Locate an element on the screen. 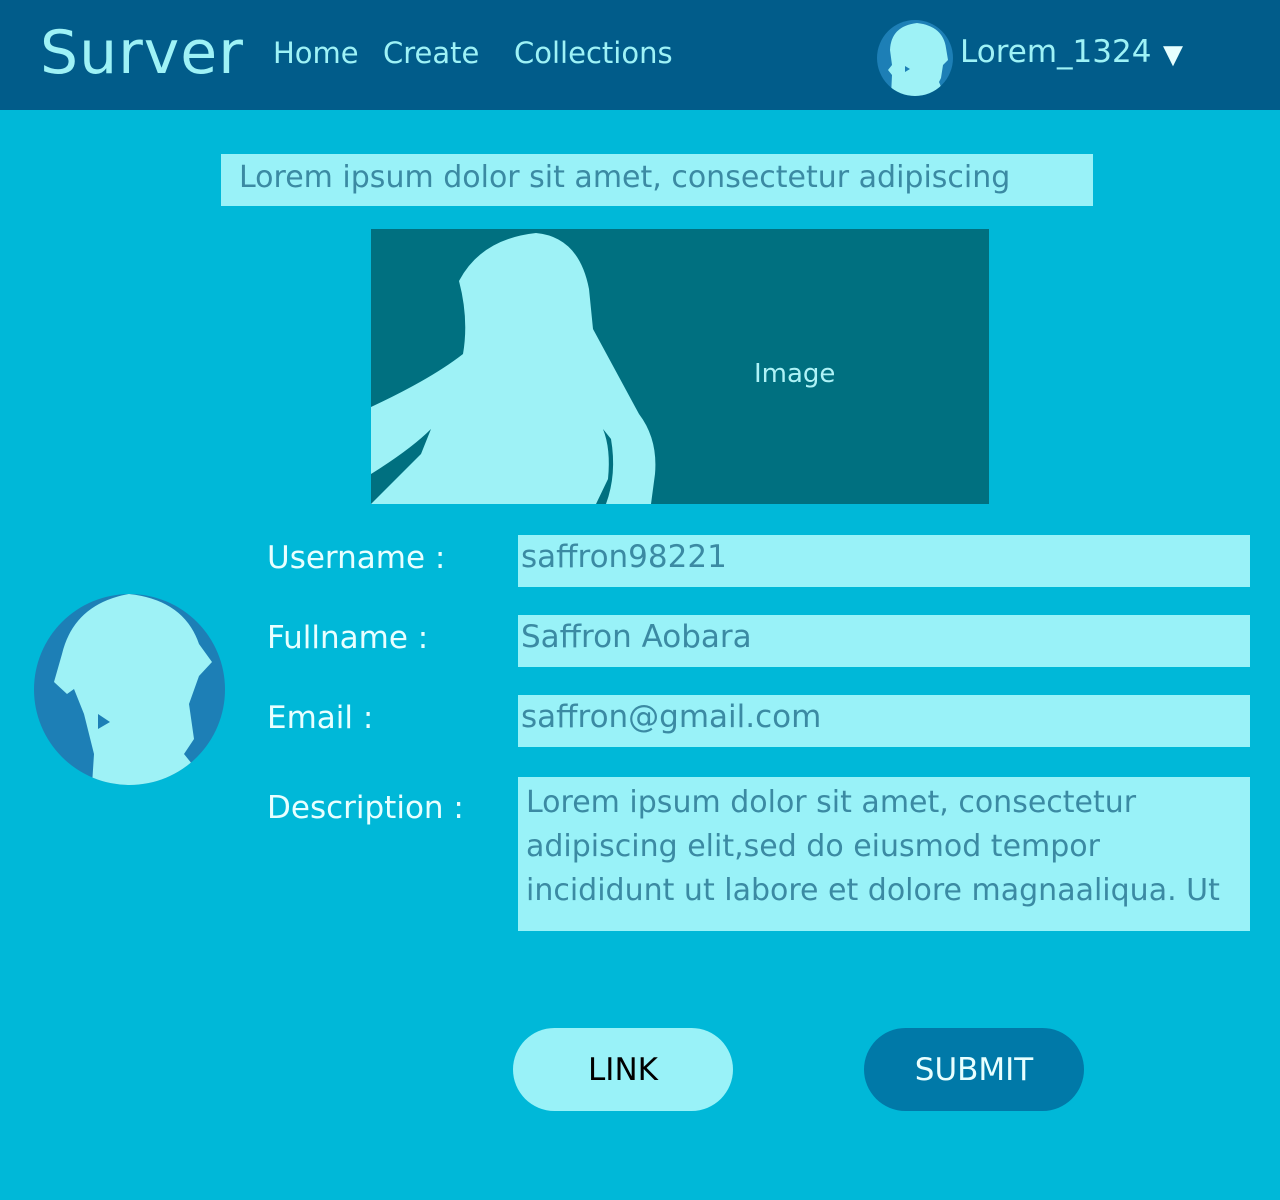 This screenshot has width=1280, height=1200. username-label: Username : is located at coordinates (356, 558).